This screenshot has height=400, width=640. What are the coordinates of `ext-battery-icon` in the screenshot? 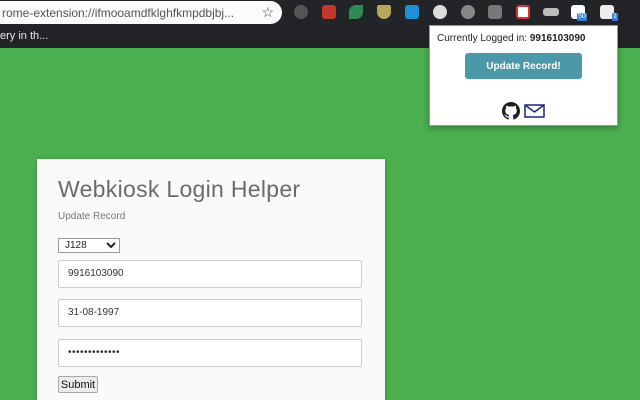 It's located at (551, 12).